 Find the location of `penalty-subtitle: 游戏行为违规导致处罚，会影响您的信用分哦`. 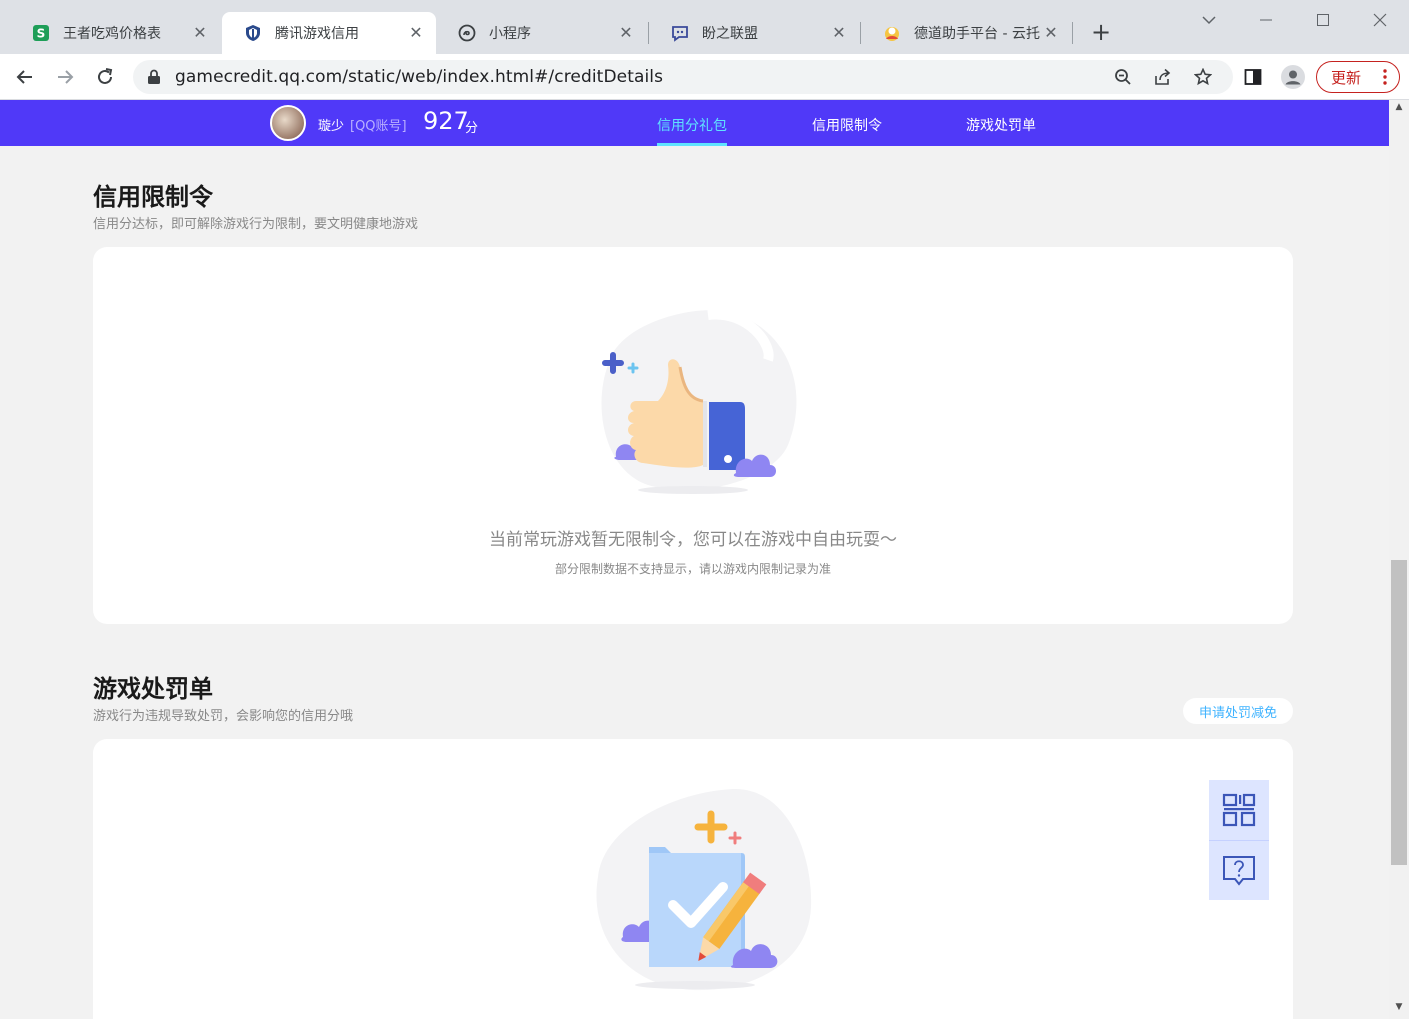

penalty-subtitle: 游戏行为违规导致处罚，会影响您的信用分哦 is located at coordinates (223, 716).